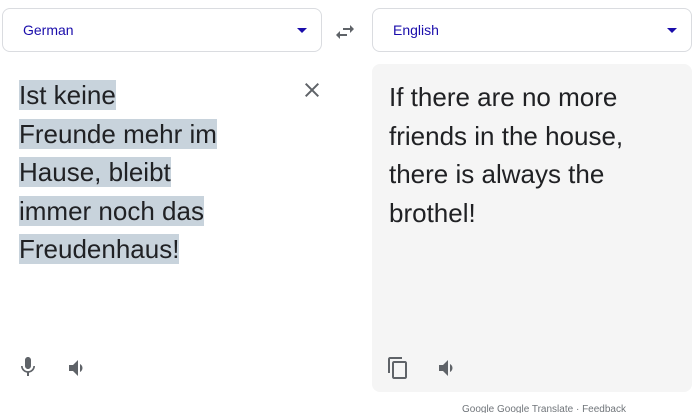  What do you see at coordinates (398, 368) in the screenshot?
I see `copy-icon` at bounding box center [398, 368].